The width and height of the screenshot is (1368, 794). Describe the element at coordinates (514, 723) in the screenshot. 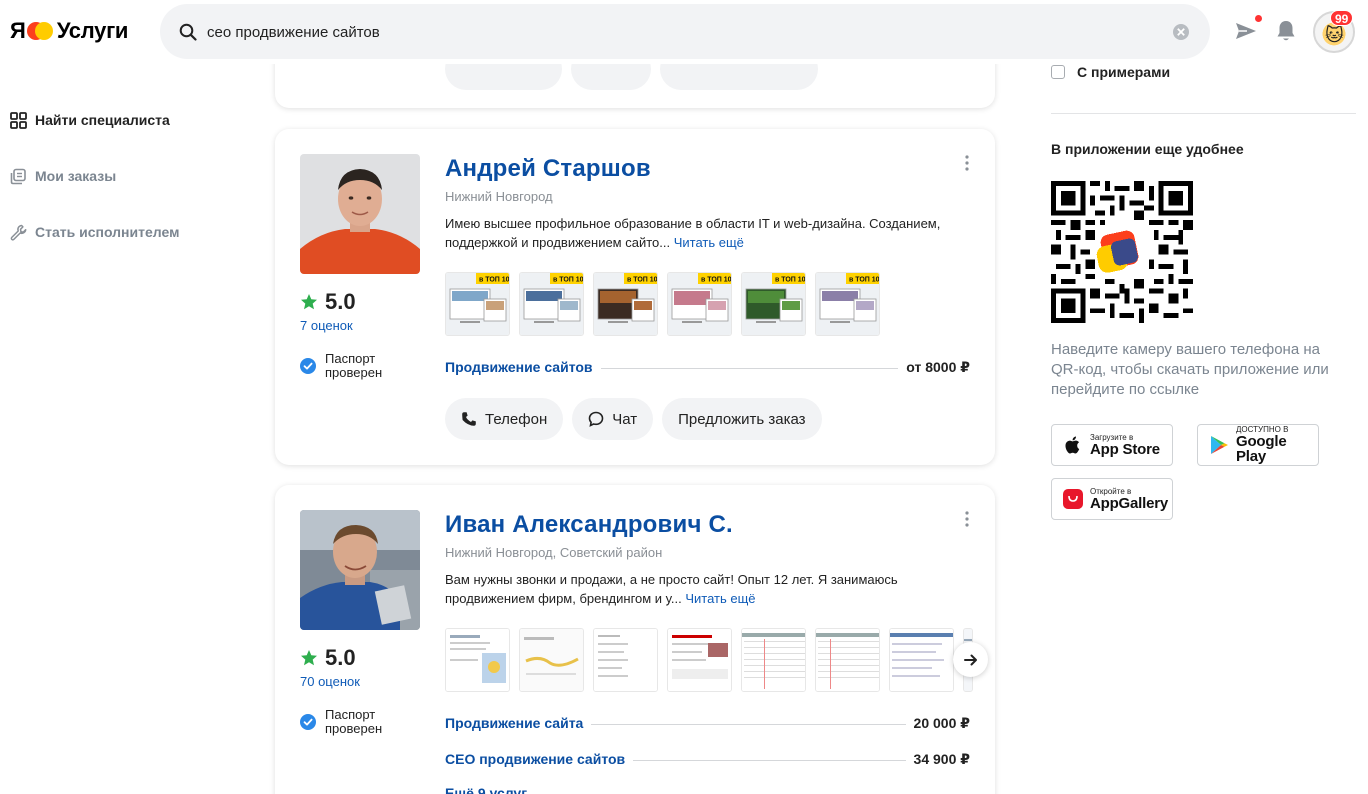

I see `service-name: Продвижение сайта` at that location.